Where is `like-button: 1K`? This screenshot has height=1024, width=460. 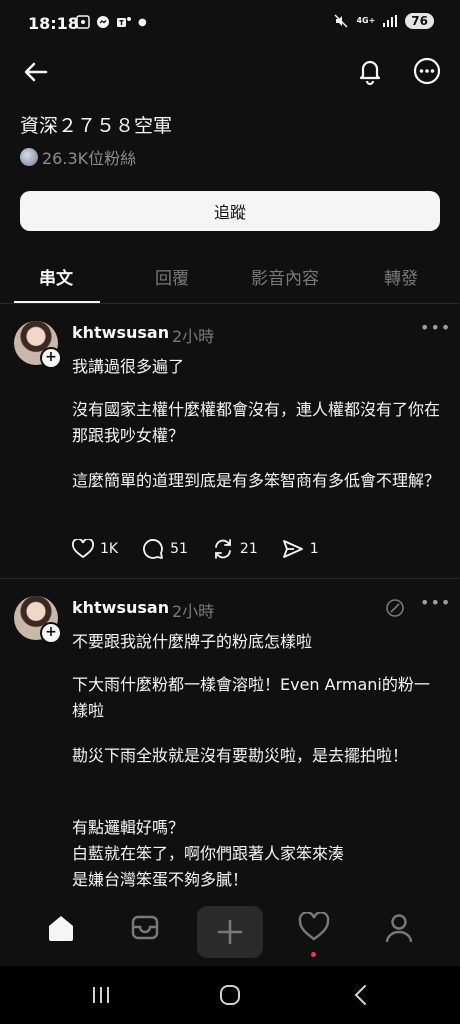 like-button: 1K is located at coordinates (95, 549).